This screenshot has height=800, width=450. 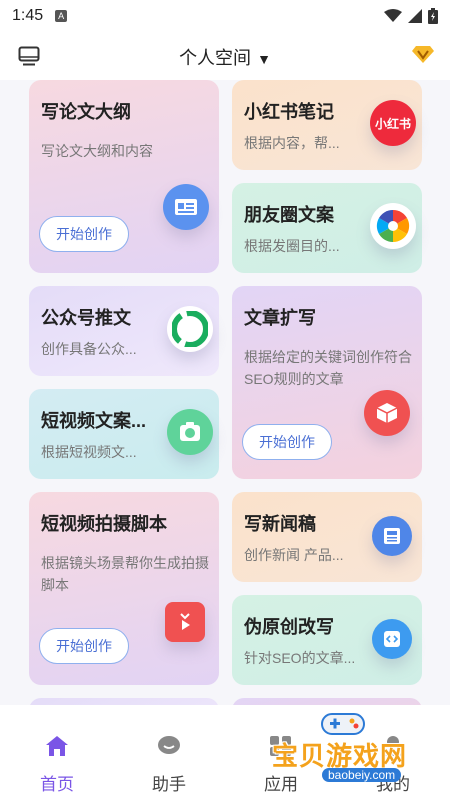 What do you see at coordinates (280, 524) in the screenshot?
I see `card-title: 写新闻稿` at bounding box center [280, 524].